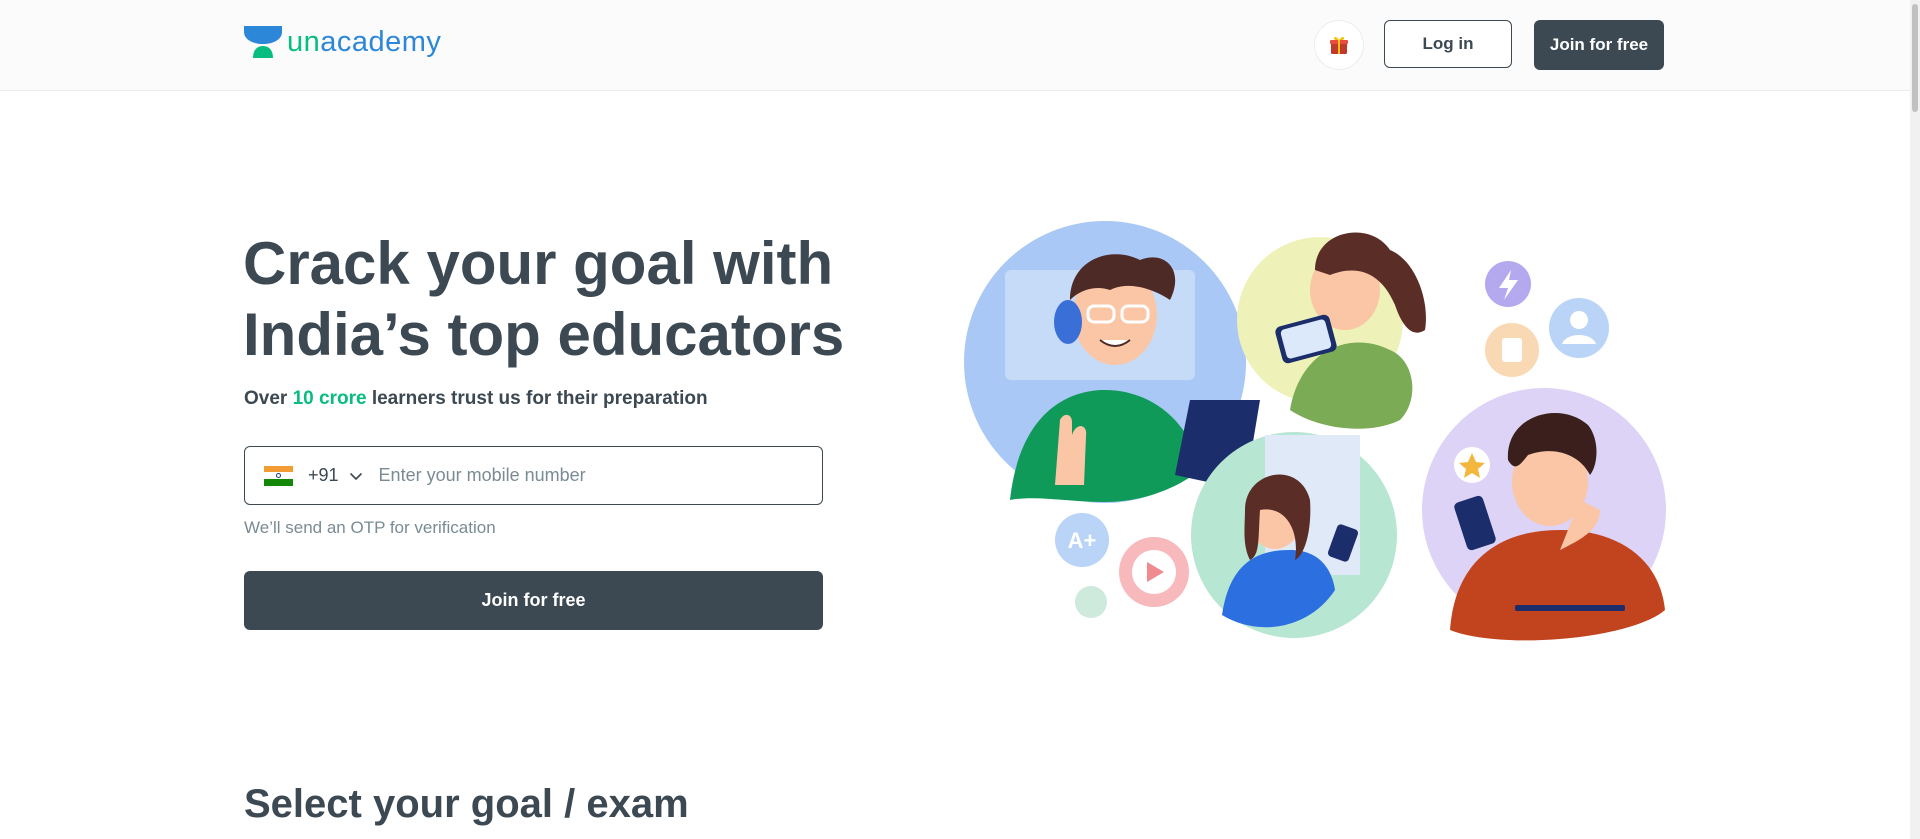 The height and width of the screenshot is (839, 1920). What do you see at coordinates (1915, 58) in the screenshot?
I see `scrollbar-thumb` at bounding box center [1915, 58].